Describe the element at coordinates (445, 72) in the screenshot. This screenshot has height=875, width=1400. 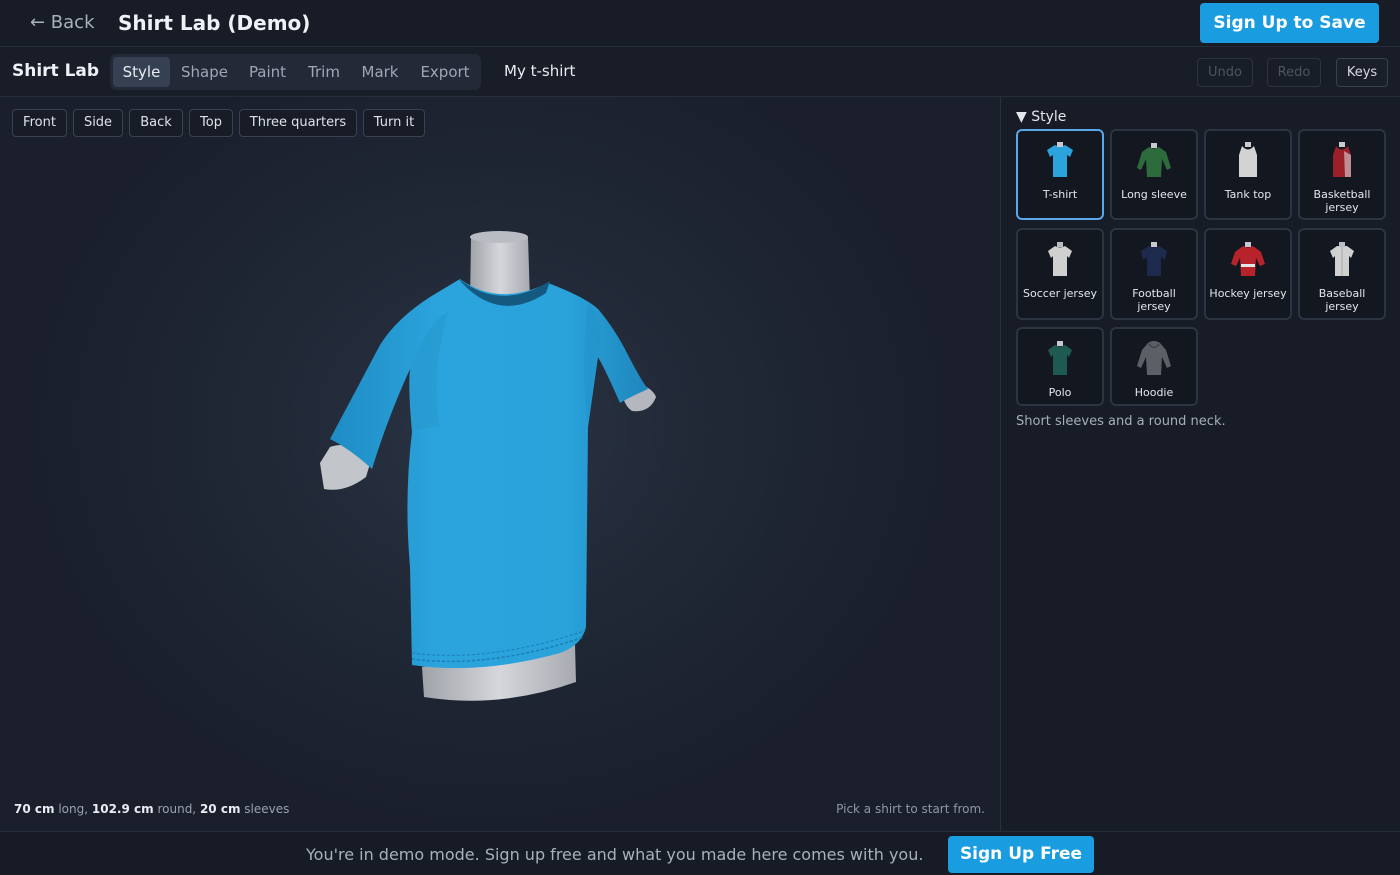
I see `tab-export: Export` at that location.